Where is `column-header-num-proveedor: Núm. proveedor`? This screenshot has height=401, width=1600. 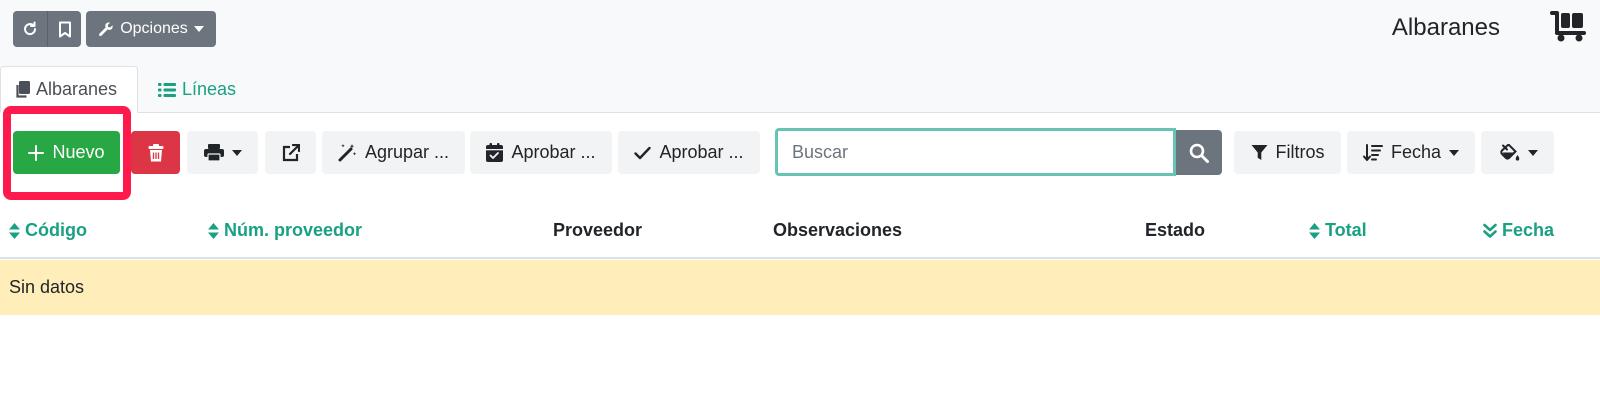
column-header-num-proveedor: Núm. proveedor is located at coordinates (285, 230).